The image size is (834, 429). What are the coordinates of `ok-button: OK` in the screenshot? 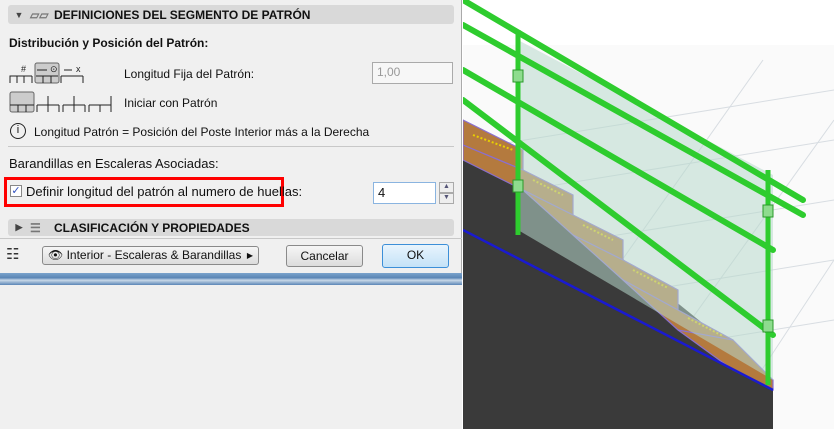 It's located at (415, 256).